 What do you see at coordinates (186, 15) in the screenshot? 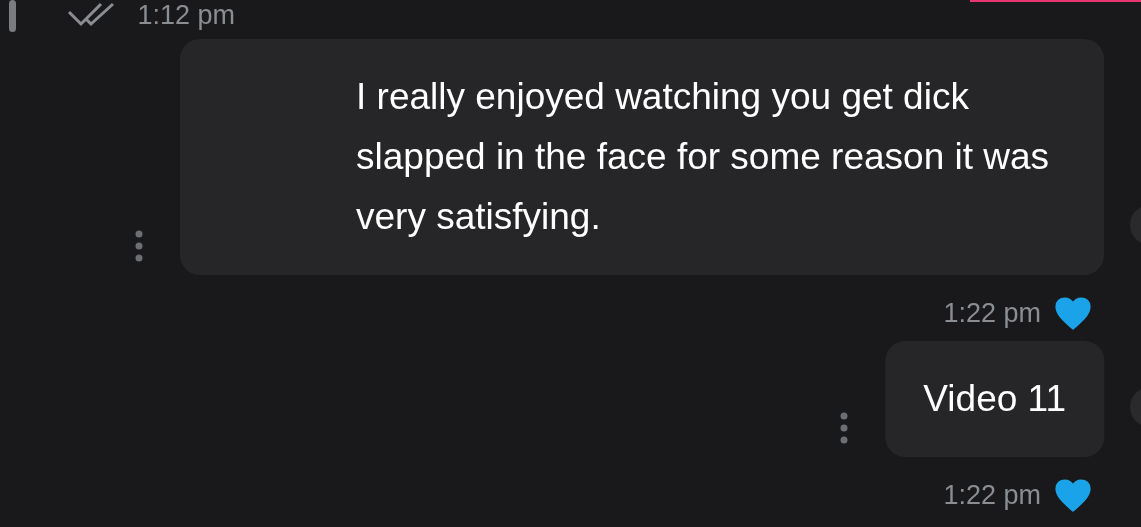
I see `message-time: 1:12 pm` at bounding box center [186, 15].